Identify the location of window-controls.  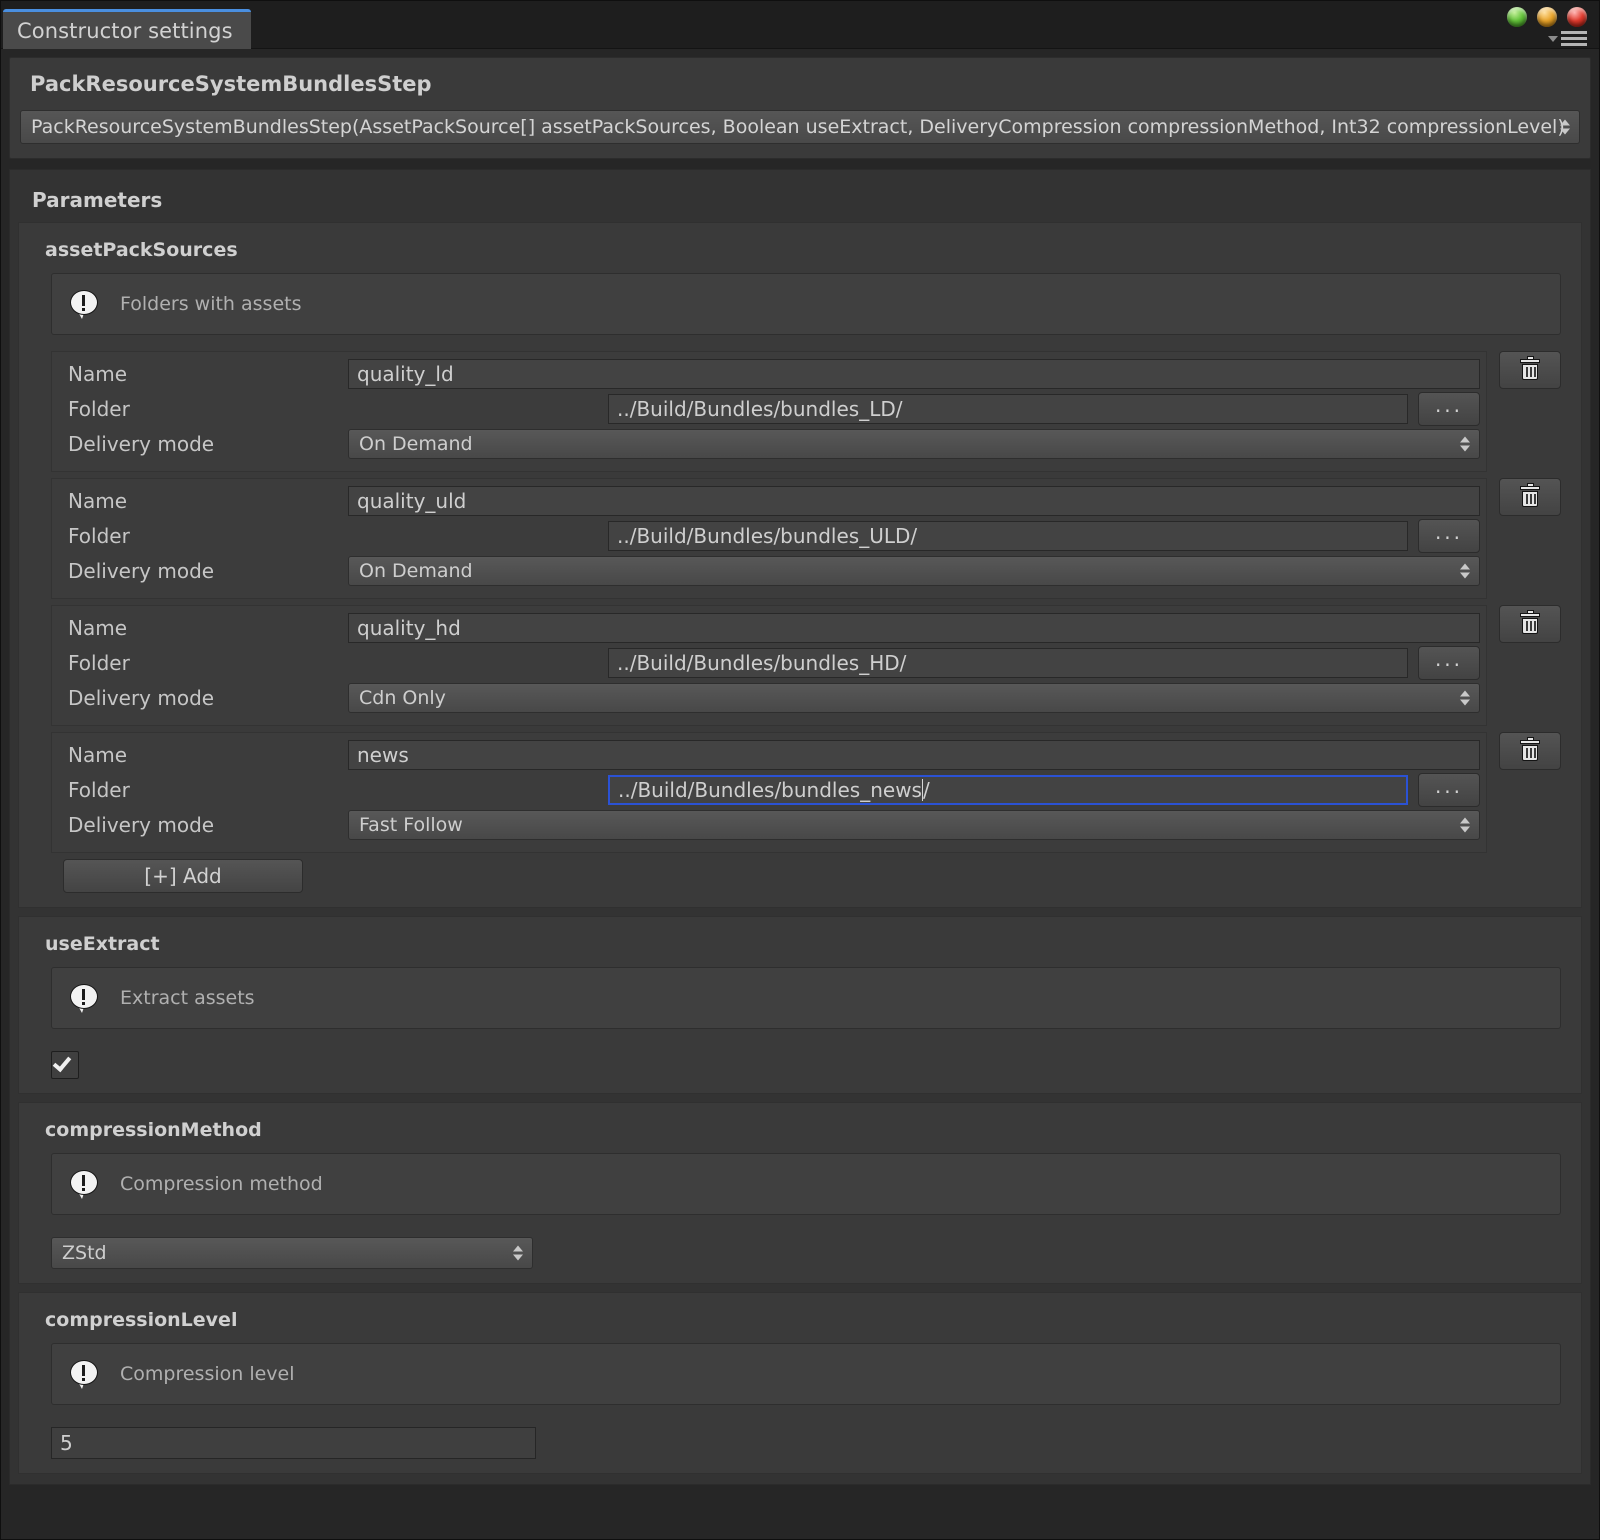
(1547, 17).